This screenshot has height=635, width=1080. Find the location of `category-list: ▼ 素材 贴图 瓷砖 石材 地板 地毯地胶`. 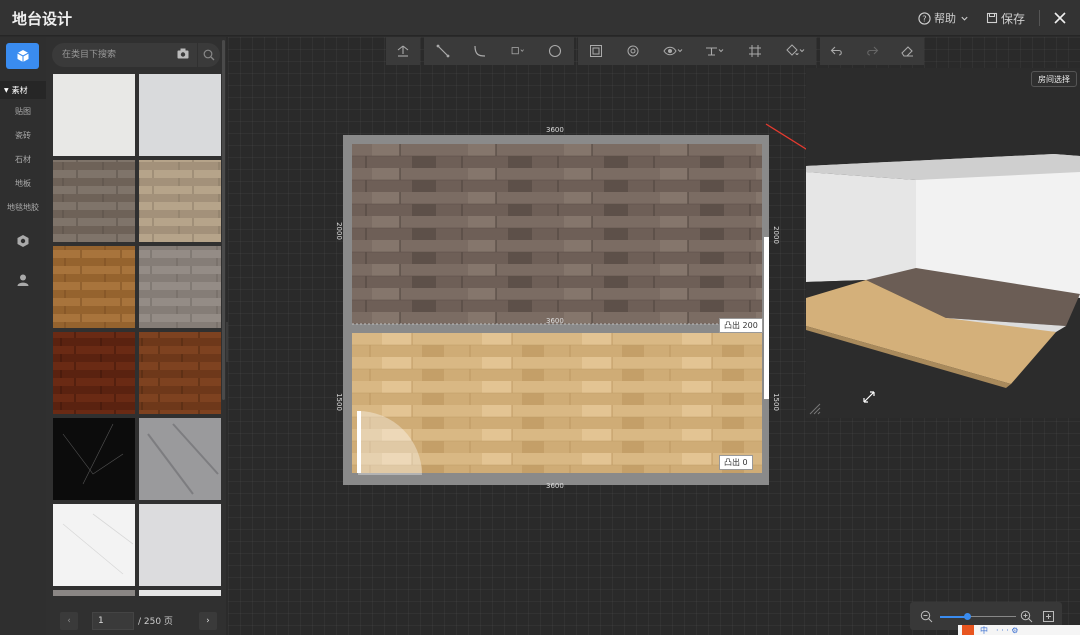

category-list: ▼ 素材 贴图 瓷砖 石材 地板 地毯地胶 is located at coordinates (23, 150).